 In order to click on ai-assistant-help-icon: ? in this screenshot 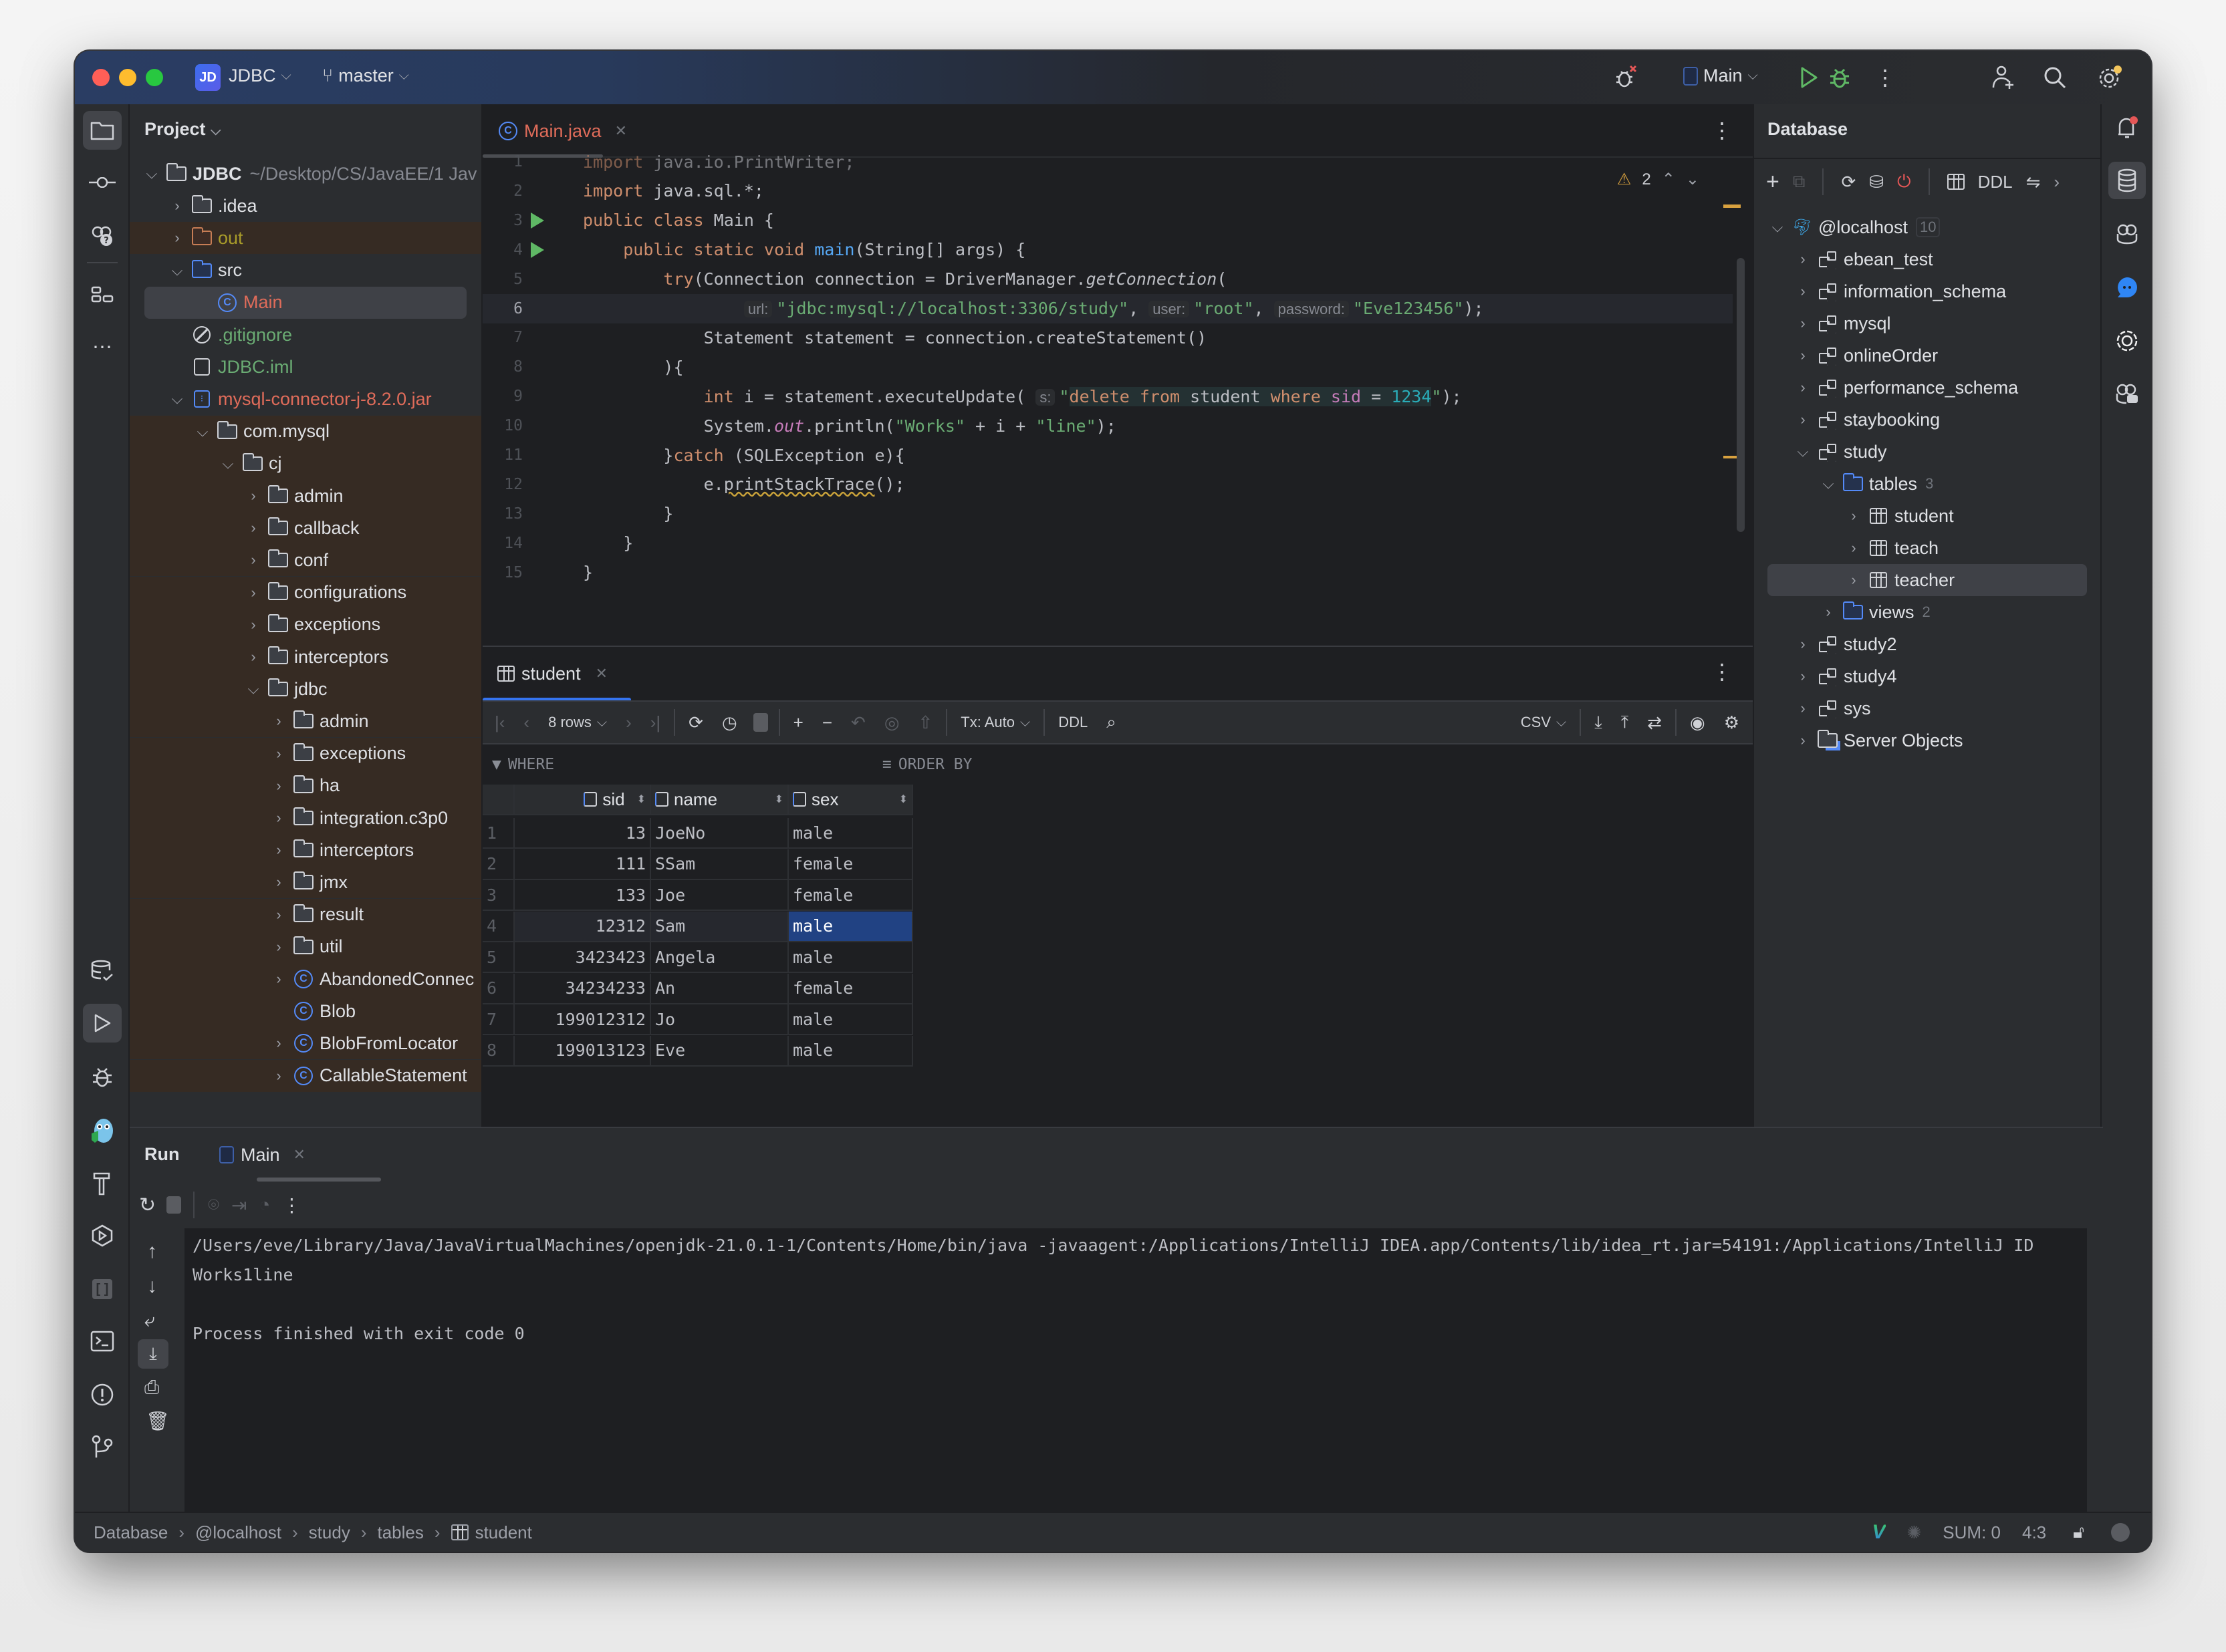, I will do `click(102, 236)`.